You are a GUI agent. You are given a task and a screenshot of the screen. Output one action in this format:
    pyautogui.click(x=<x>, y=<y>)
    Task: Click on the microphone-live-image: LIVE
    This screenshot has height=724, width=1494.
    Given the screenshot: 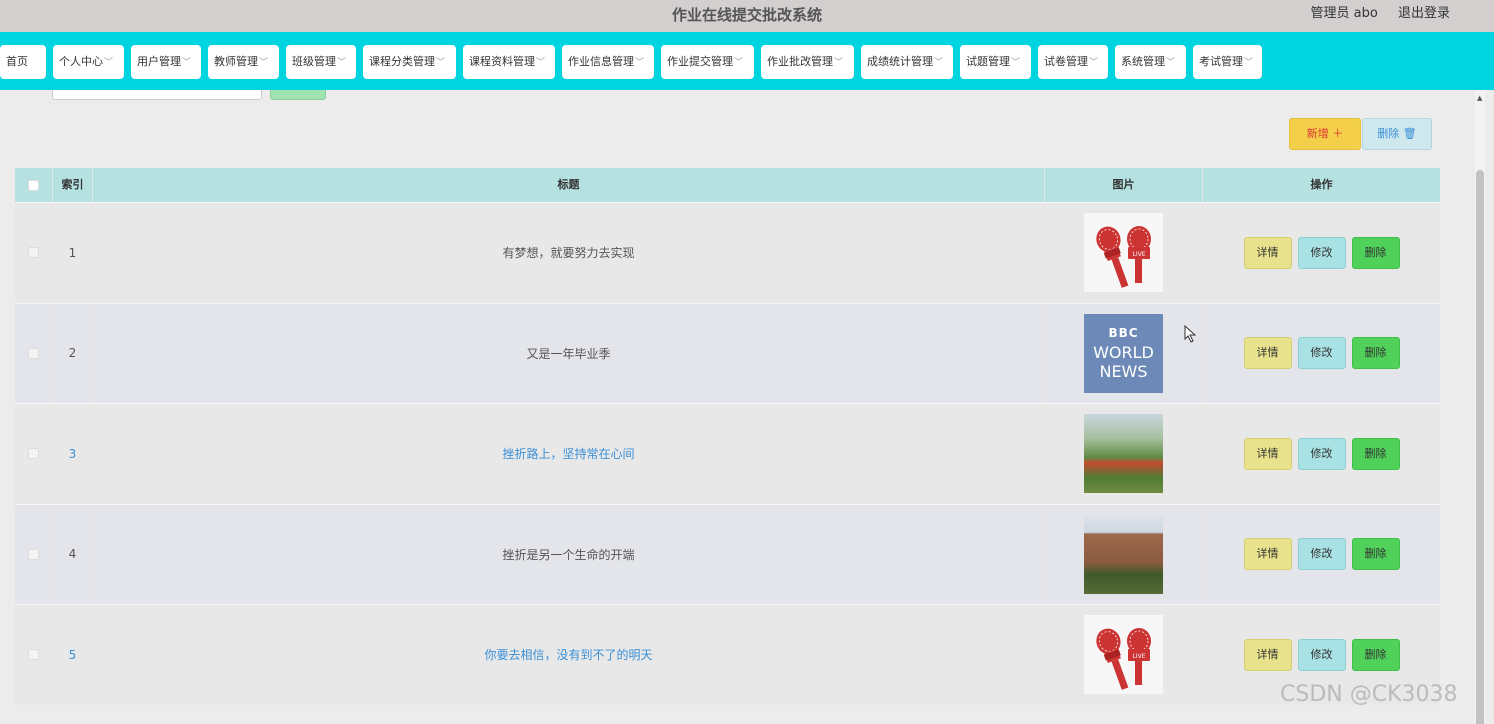 What is the action you would take?
    pyautogui.click(x=1123, y=655)
    